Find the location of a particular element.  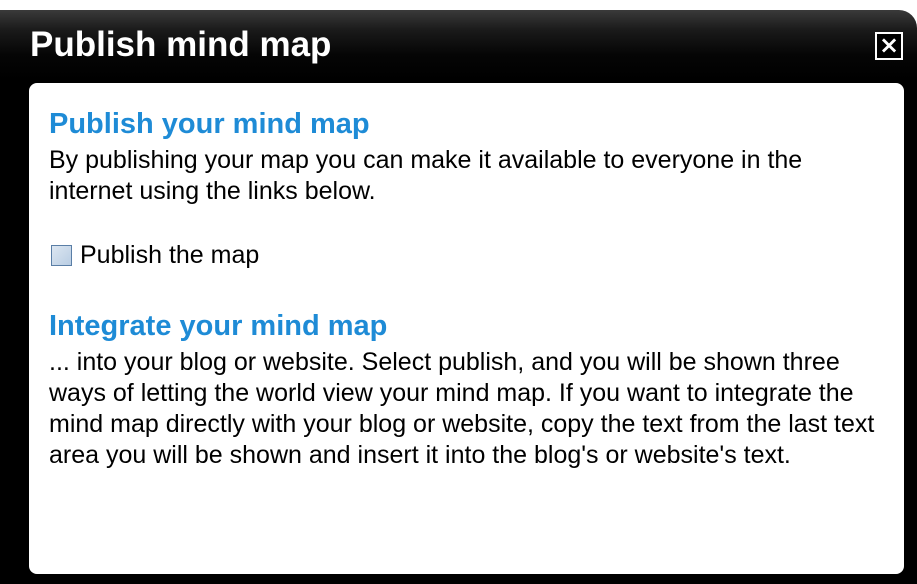

dialog-title: Publish mind map is located at coordinates (181, 44).